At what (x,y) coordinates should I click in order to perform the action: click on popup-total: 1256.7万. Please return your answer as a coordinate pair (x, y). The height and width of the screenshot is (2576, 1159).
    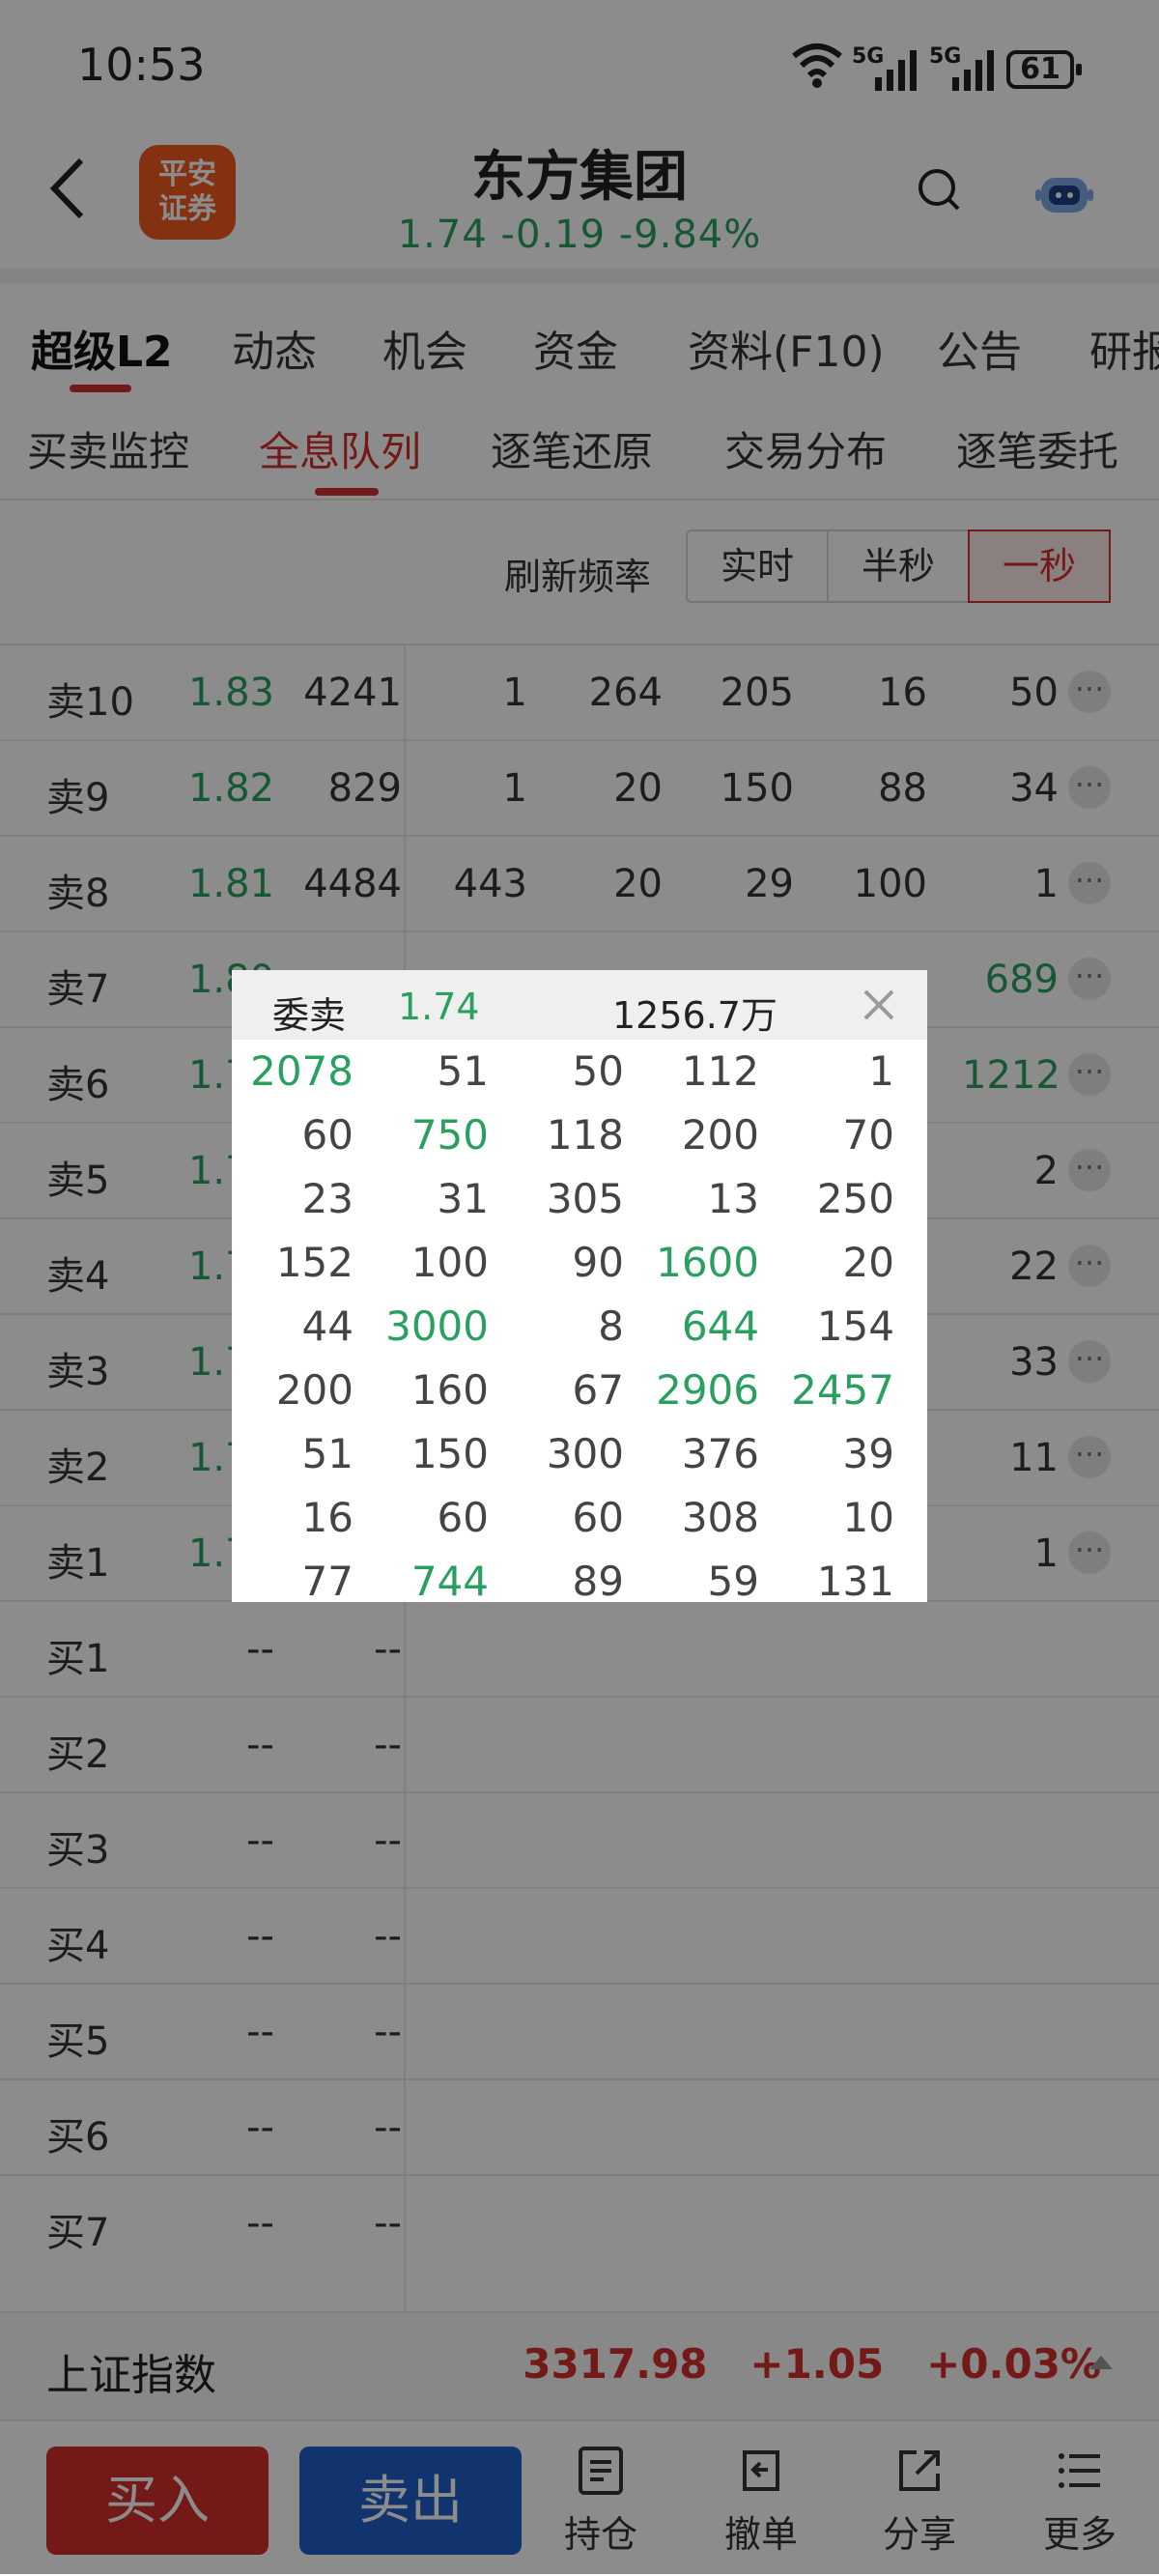
    Looking at the image, I should click on (694, 1016).